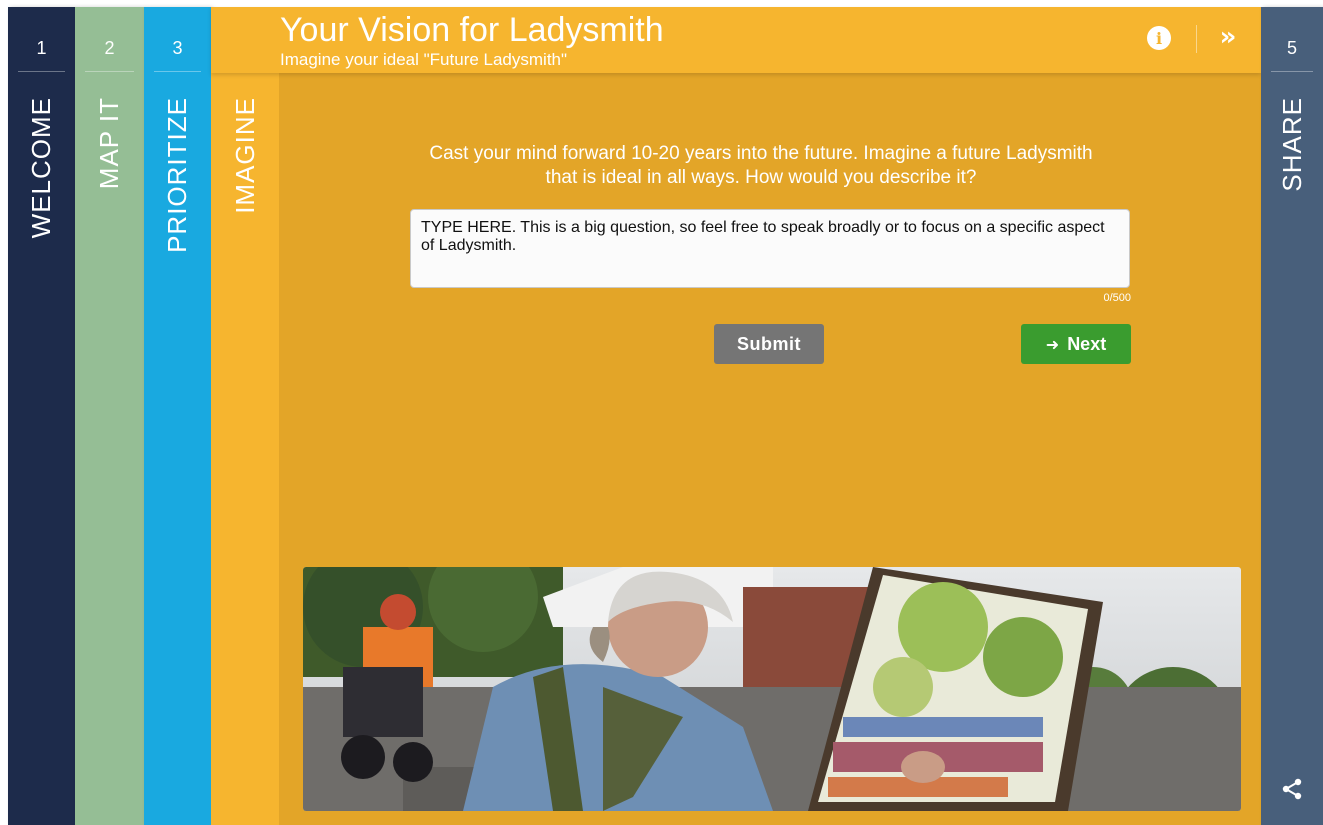 The image size is (1323, 825). What do you see at coordinates (1087, 343) in the screenshot?
I see `next-button-label: Next` at bounding box center [1087, 343].